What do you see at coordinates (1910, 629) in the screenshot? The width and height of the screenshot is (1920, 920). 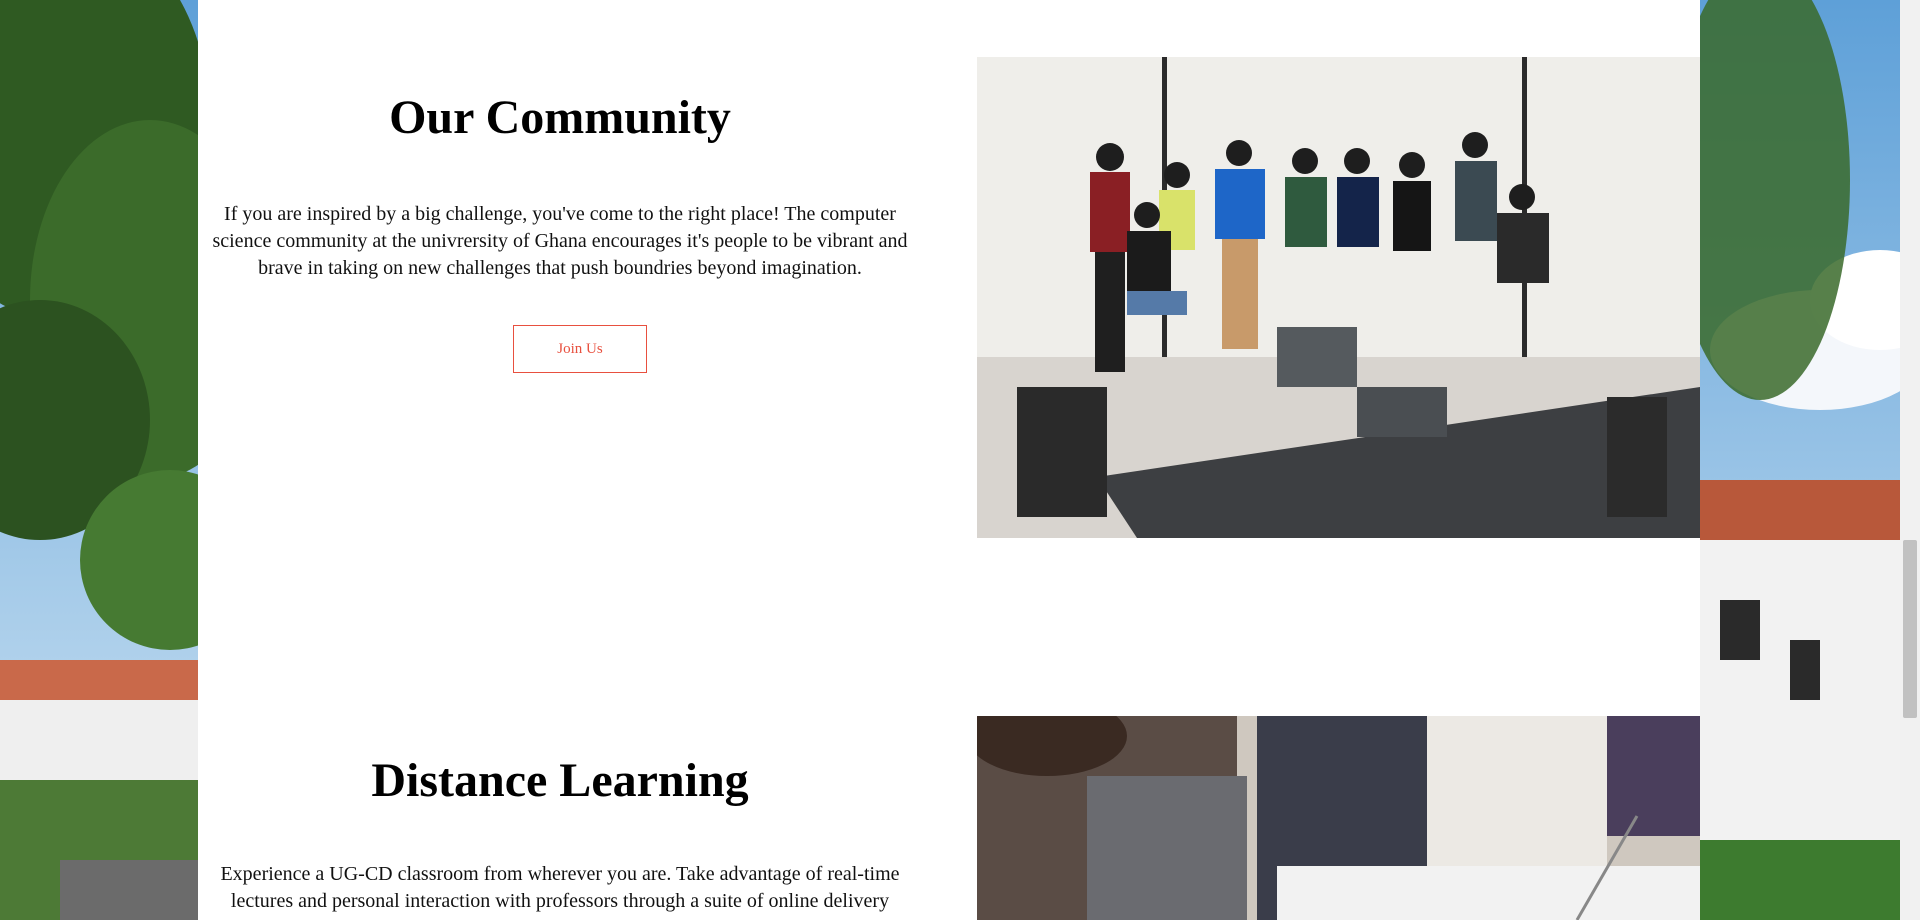 I see `scrollbar-thumb` at bounding box center [1910, 629].